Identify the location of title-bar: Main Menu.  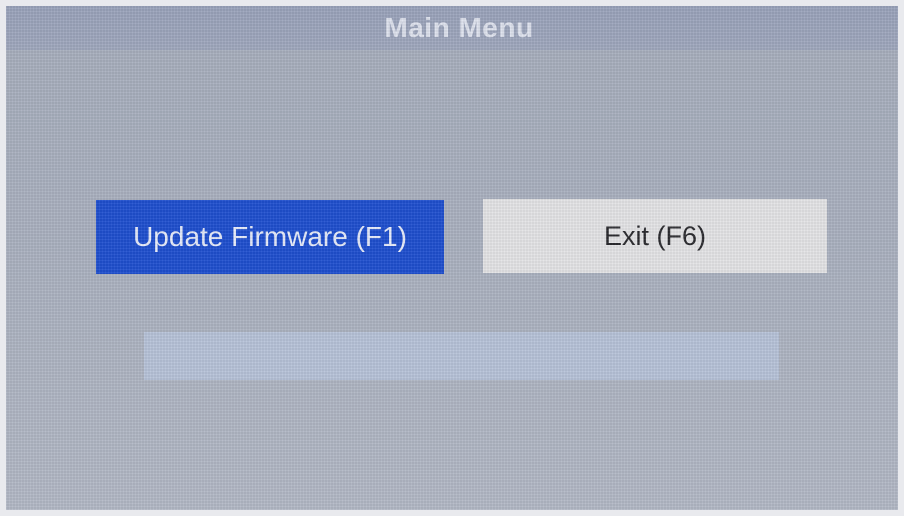
(452, 28).